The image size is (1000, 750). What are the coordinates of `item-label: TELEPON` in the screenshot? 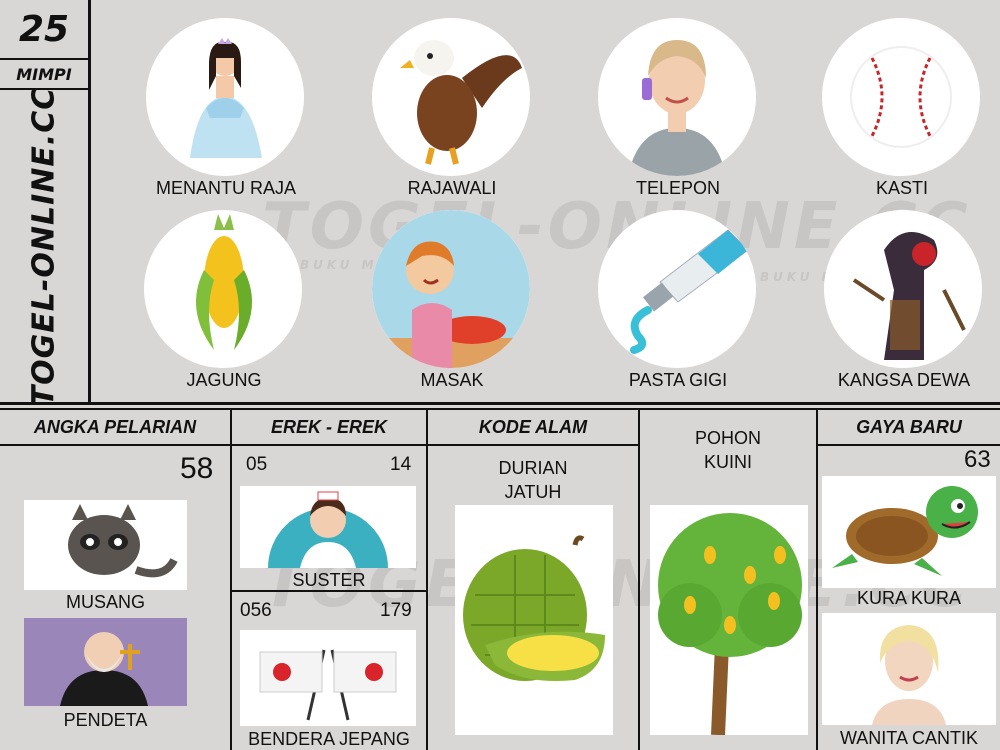 It's located at (678, 188).